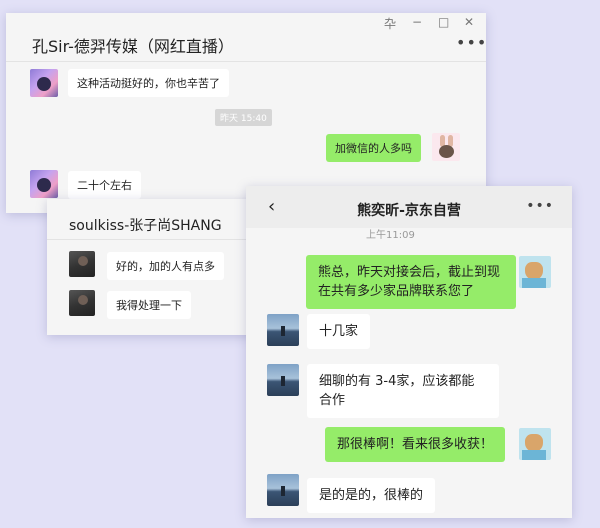  Describe the element at coordinates (469, 22) in the screenshot. I see `close-icon: ✕` at that location.